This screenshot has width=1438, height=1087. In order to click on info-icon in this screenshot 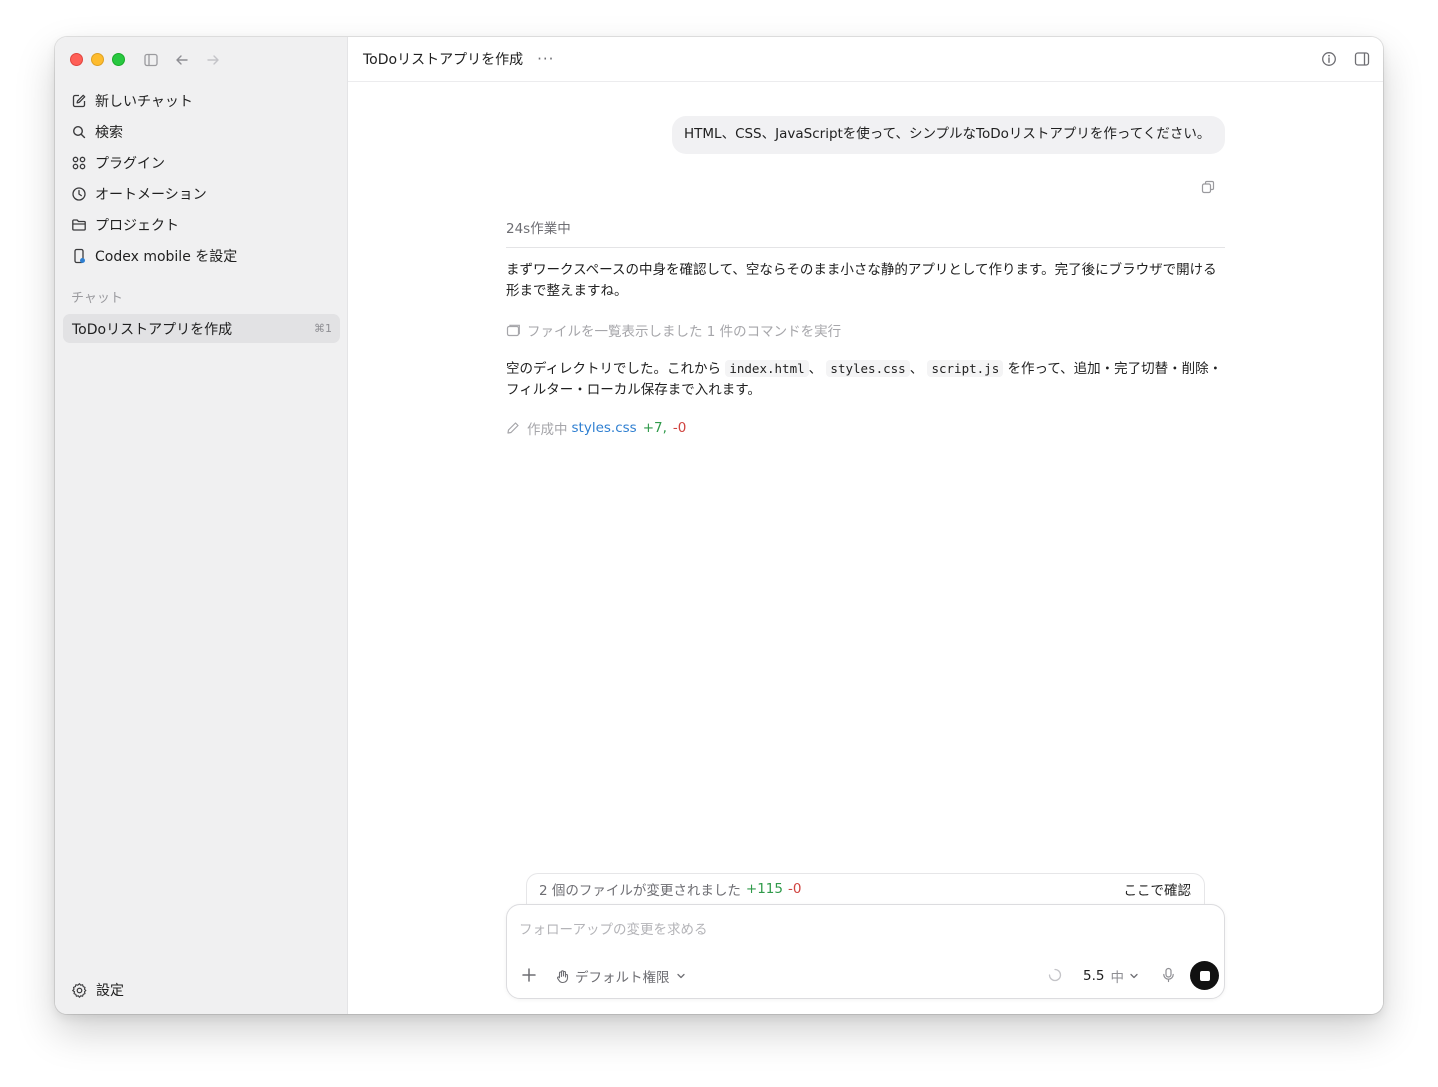, I will do `click(1329, 59)`.